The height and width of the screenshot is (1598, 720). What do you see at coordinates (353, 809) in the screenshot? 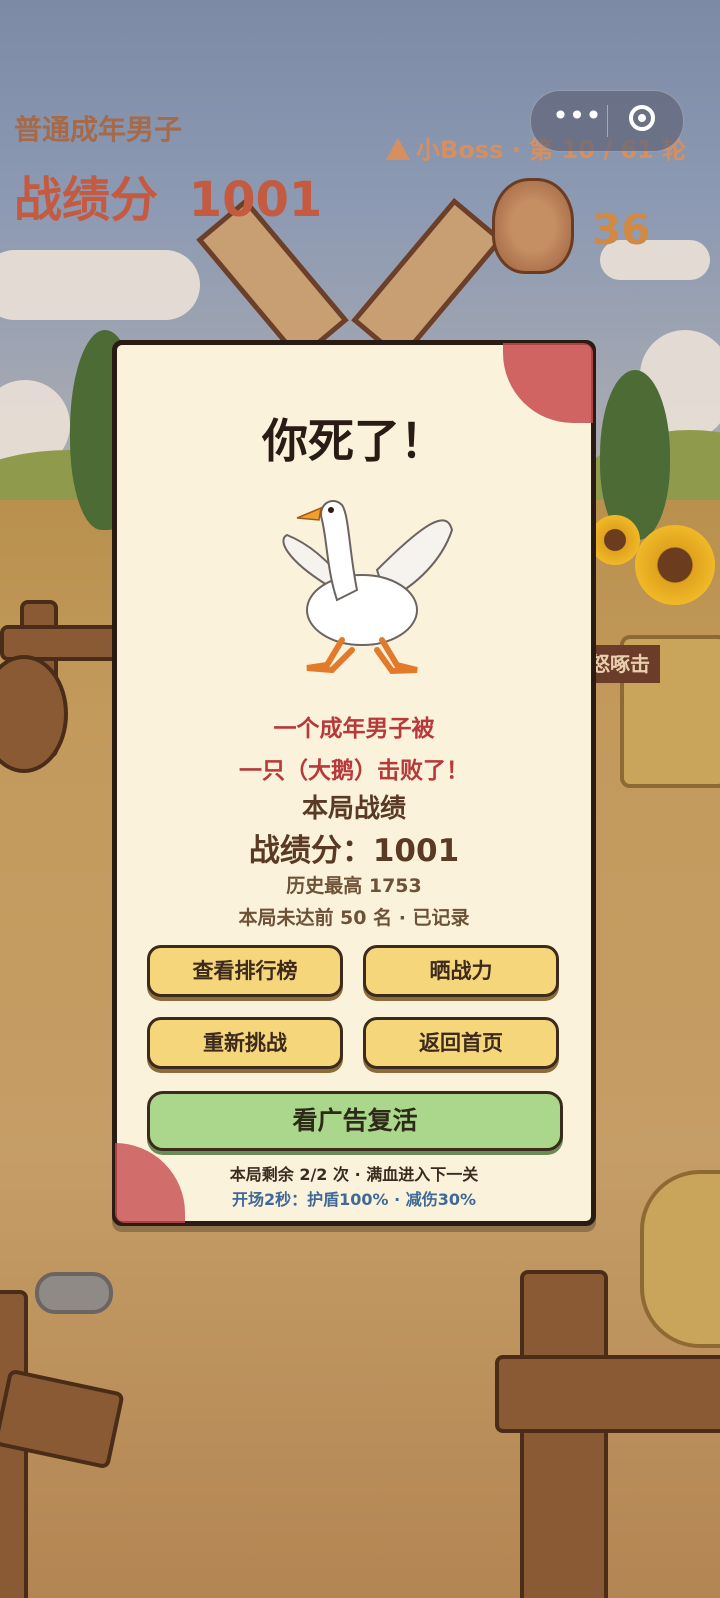
I see `stats-section-title: 本局战绩` at bounding box center [353, 809].